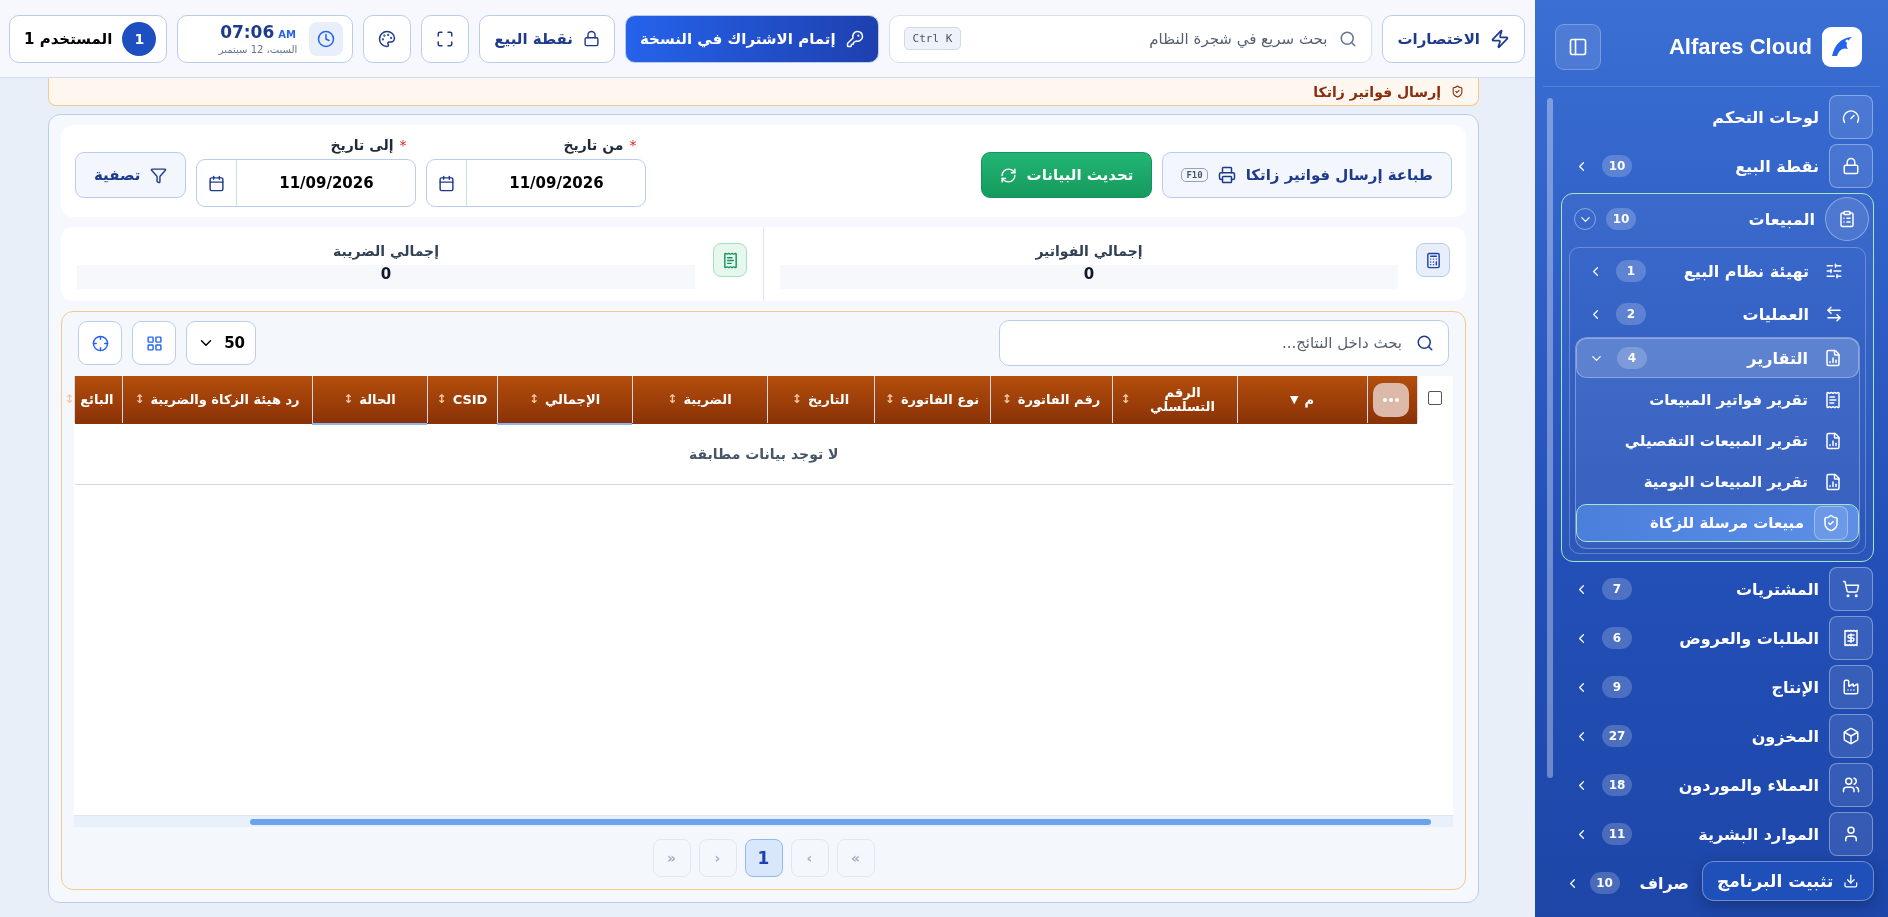  What do you see at coordinates (1831, 523) in the screenshot?
I see `shield-icon` at bounding box center [1831, 523].